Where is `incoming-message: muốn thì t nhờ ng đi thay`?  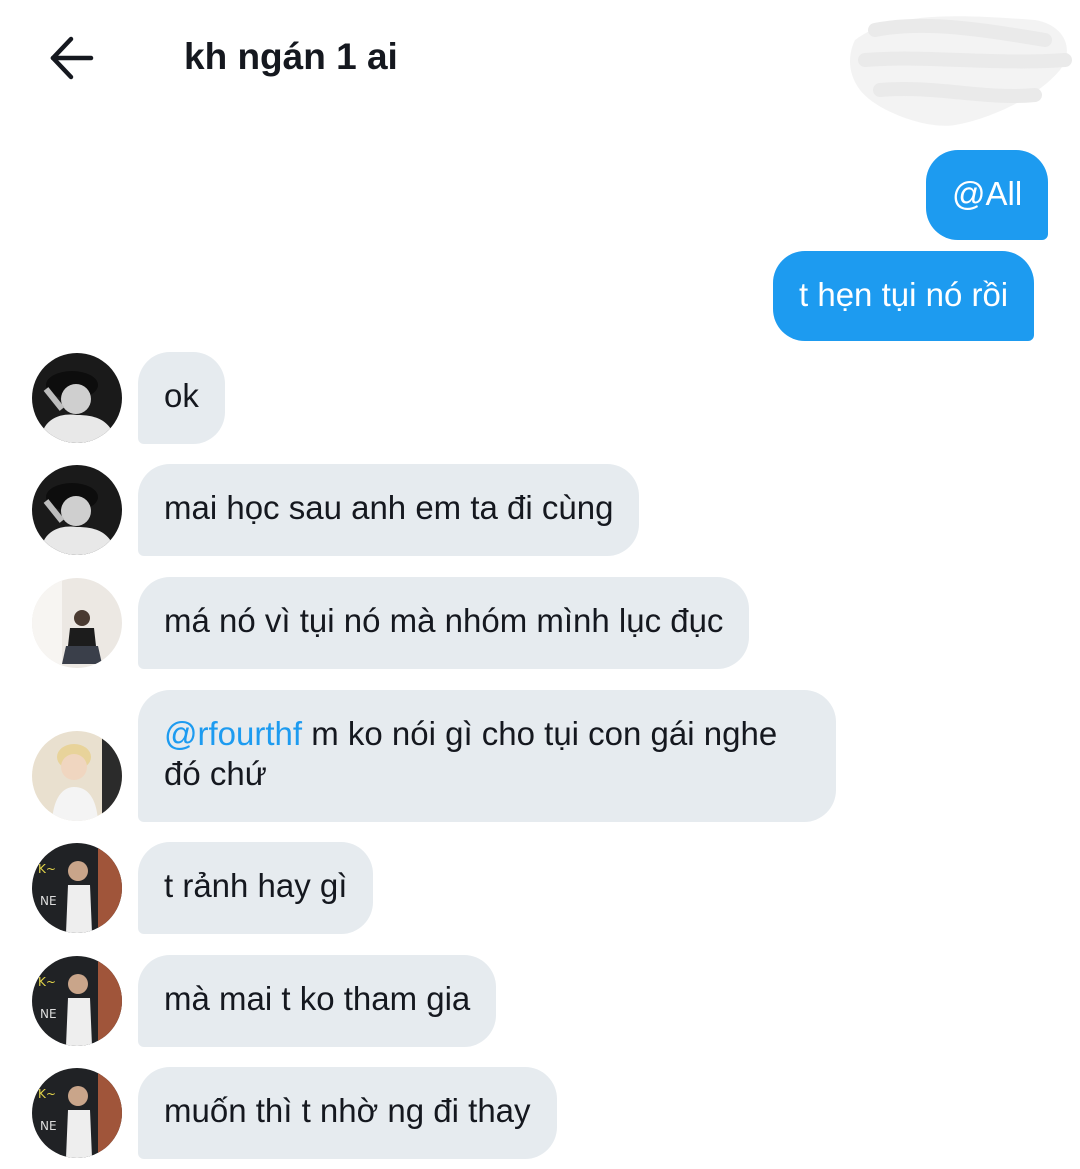 incoming-message: muốn thì t nhờ ng đi thay is located at coordinates (347, 1113).